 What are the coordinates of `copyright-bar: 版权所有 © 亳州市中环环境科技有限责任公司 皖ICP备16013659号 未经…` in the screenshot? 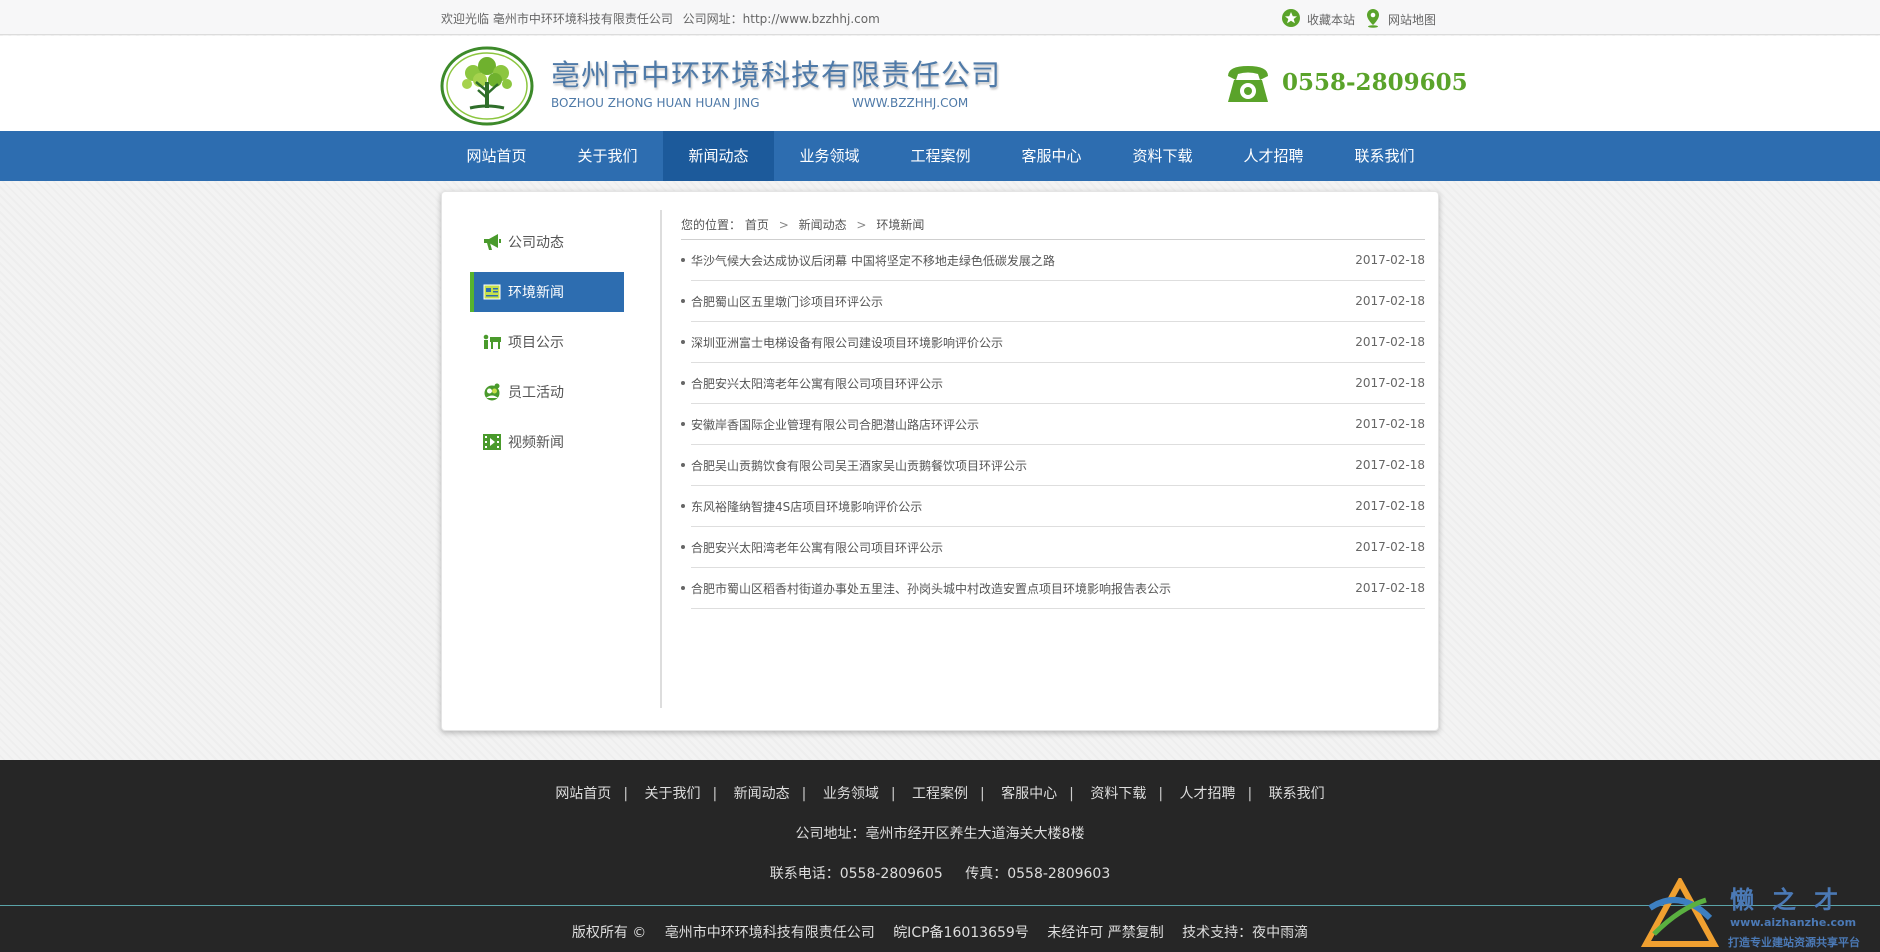 It's located at (940, 928).